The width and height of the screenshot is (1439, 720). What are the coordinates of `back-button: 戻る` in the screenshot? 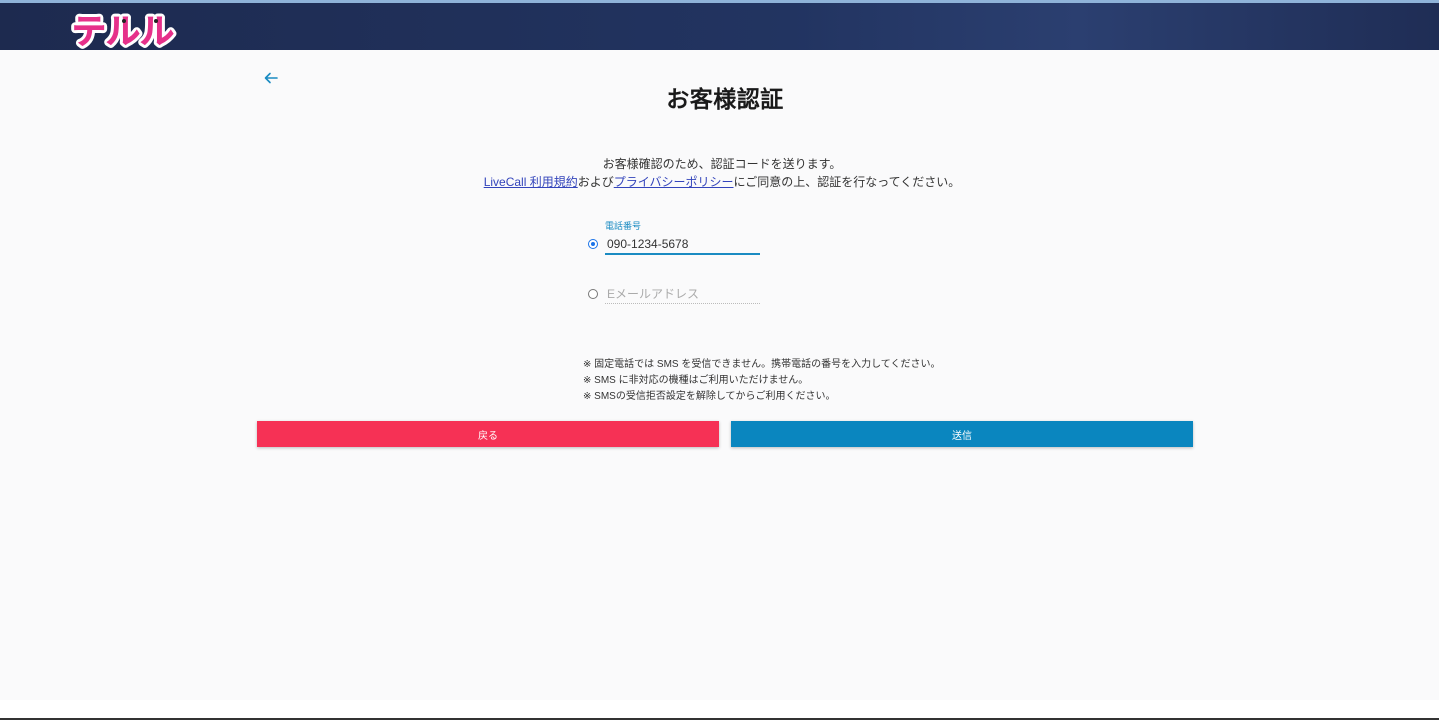 It's located at (488, 434).